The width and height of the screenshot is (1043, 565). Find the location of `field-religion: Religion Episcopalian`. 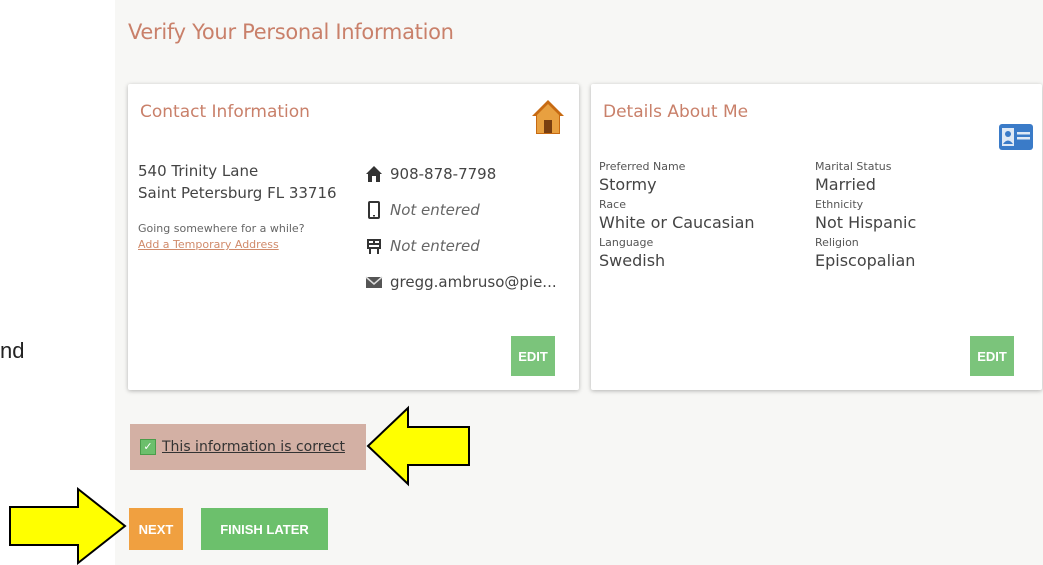

field-religion: Religion Episcopalian is located at coordinates (915, 255).